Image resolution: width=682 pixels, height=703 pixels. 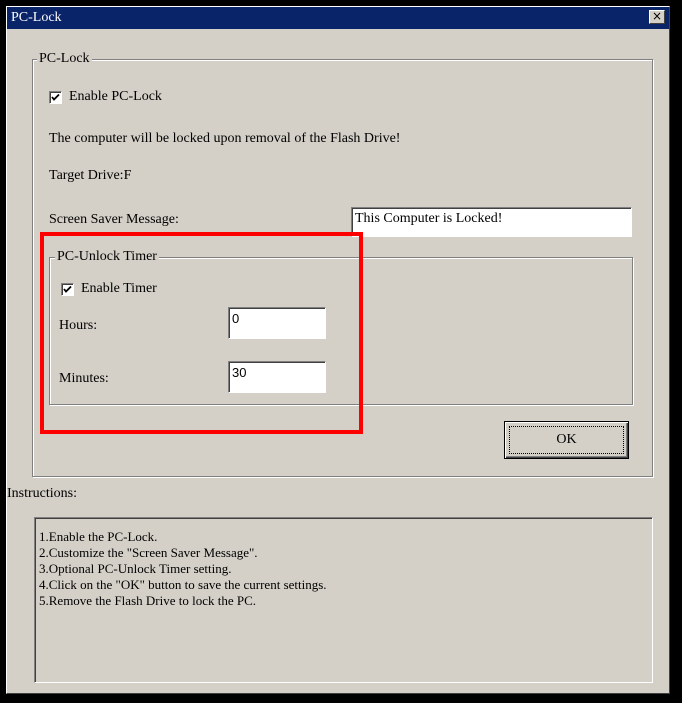 I want to click on instruction-line: 2.Customize the "Screen Saver Message"., so click(x=148, y=552).